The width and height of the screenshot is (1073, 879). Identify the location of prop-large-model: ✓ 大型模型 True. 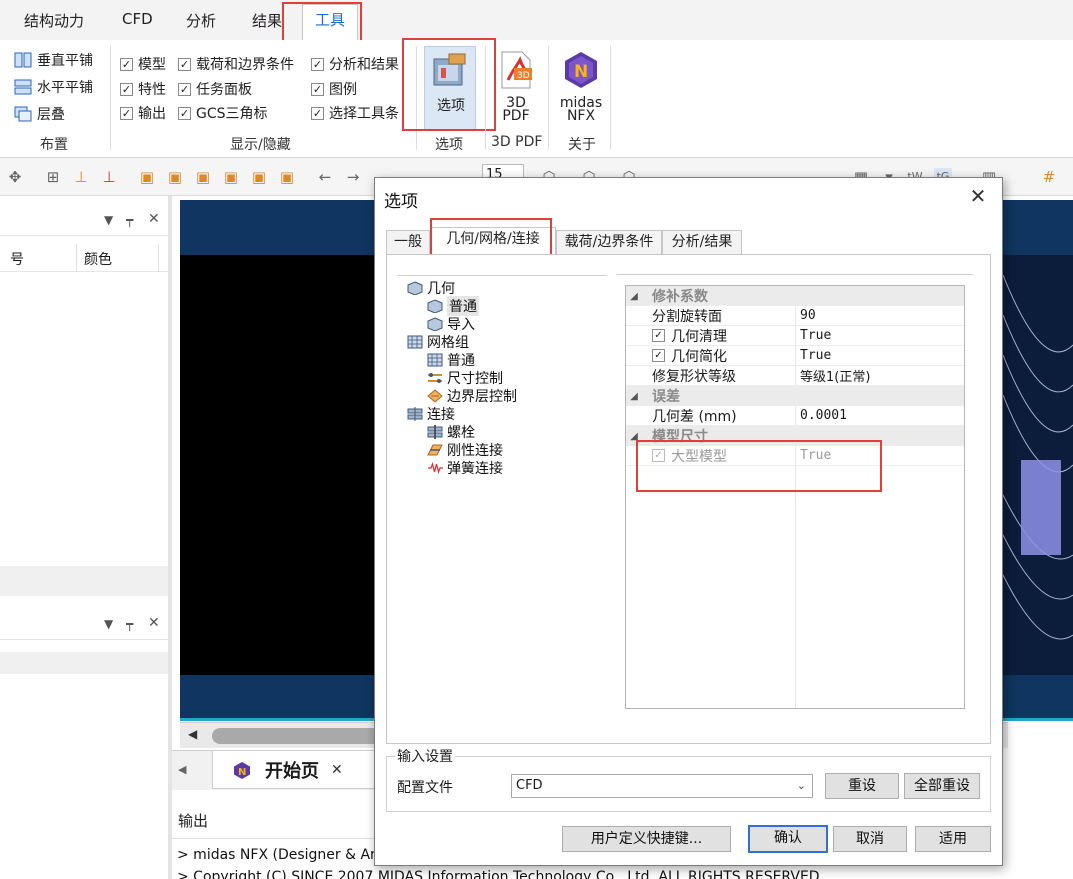
(795, 456).